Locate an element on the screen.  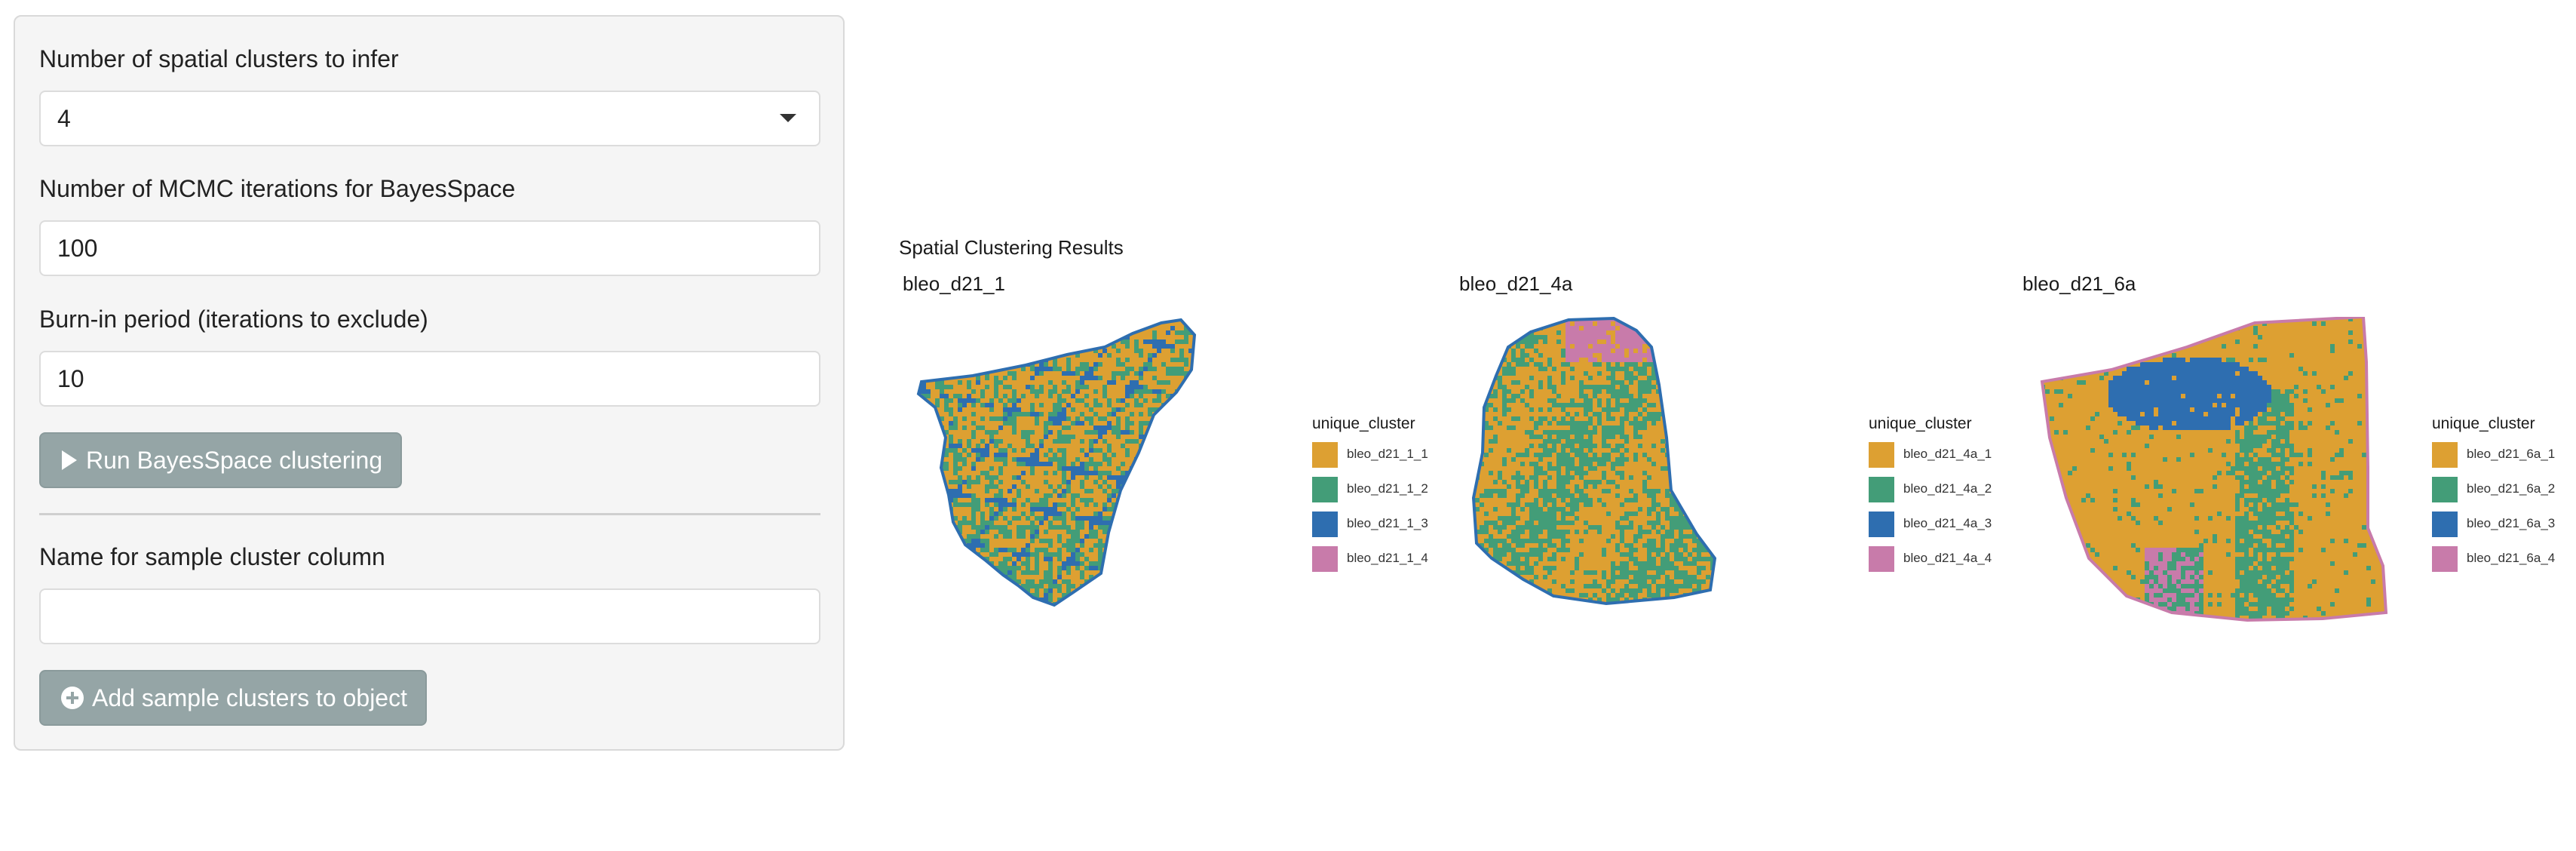
burnin-input is located at coordinates (429, 379).